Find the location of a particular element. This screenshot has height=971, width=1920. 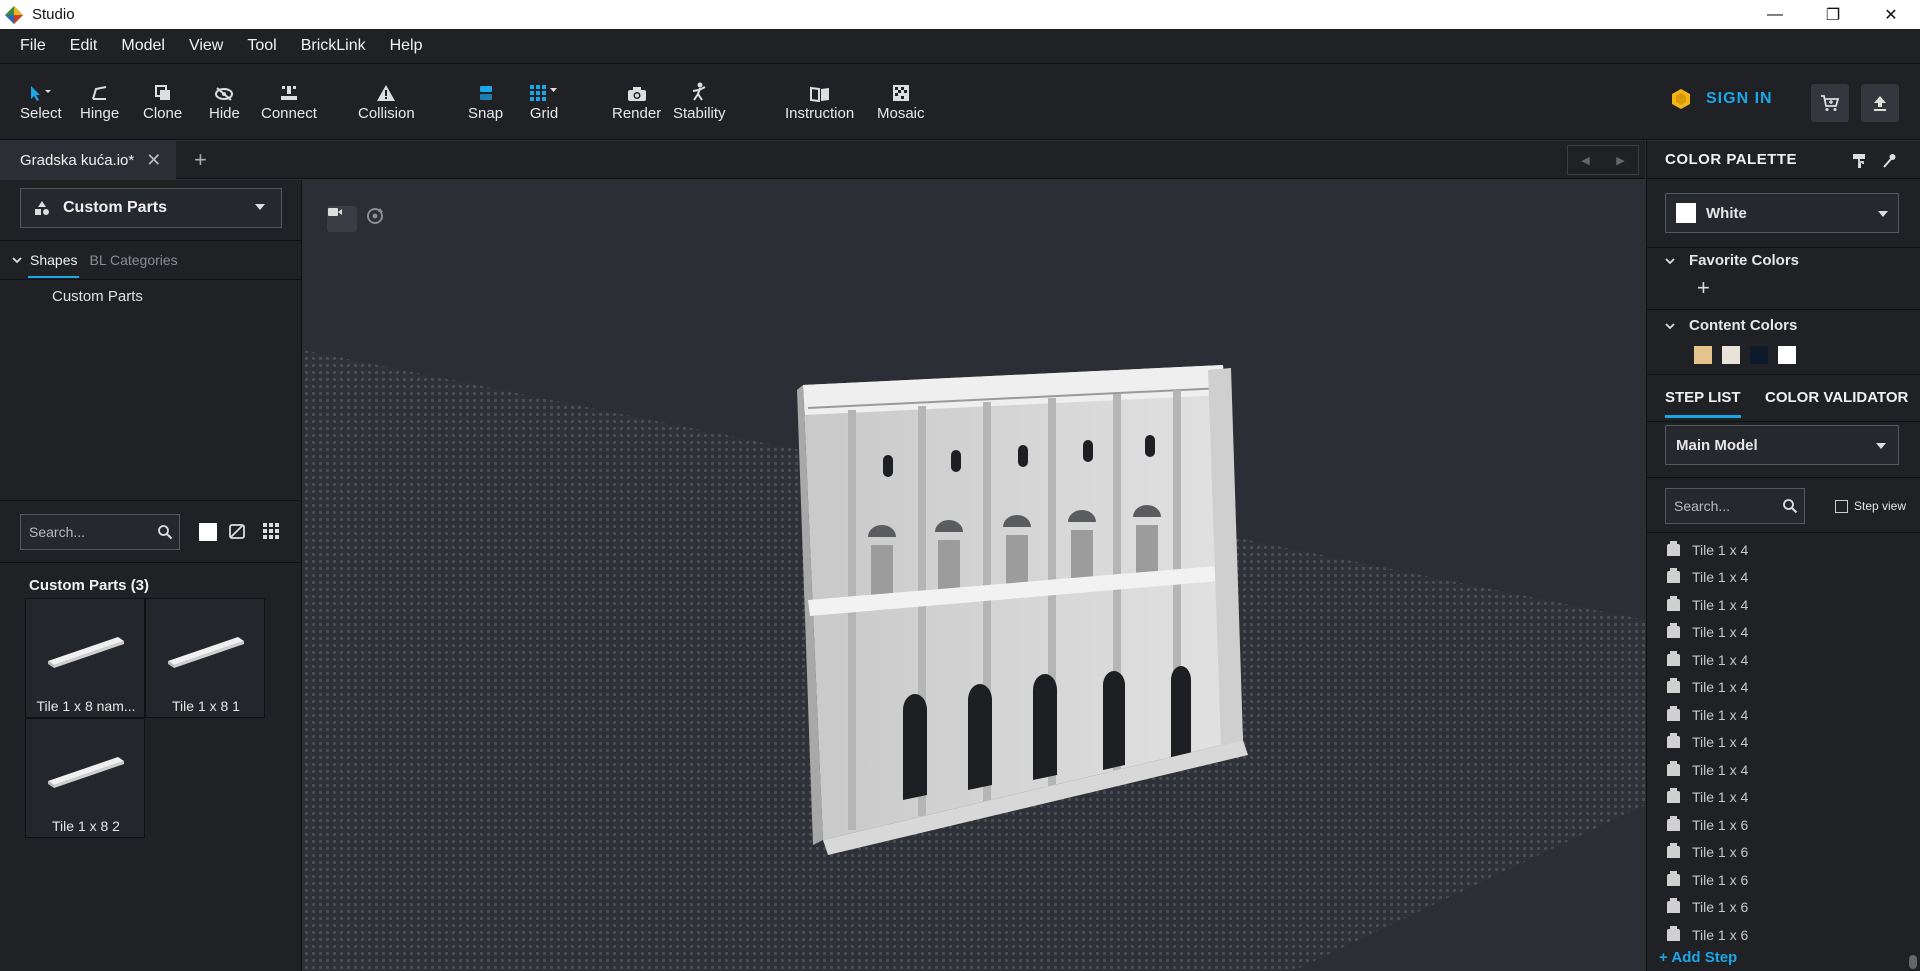

part-card: Tile 1 x 8 2 is located at coordinates (85, 778).